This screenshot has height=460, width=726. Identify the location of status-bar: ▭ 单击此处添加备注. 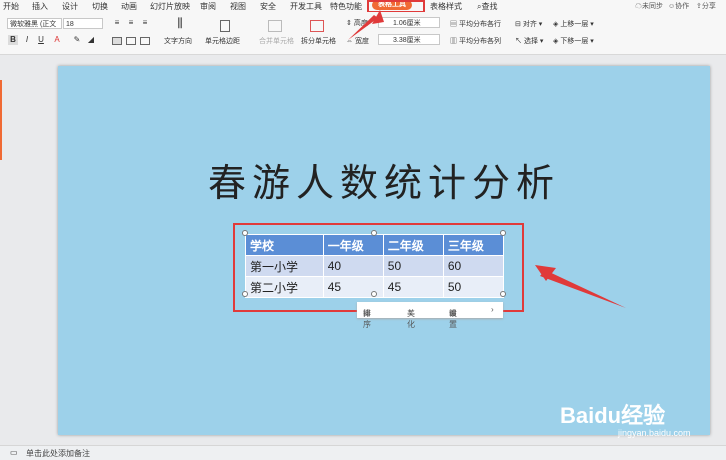
(363, 452).